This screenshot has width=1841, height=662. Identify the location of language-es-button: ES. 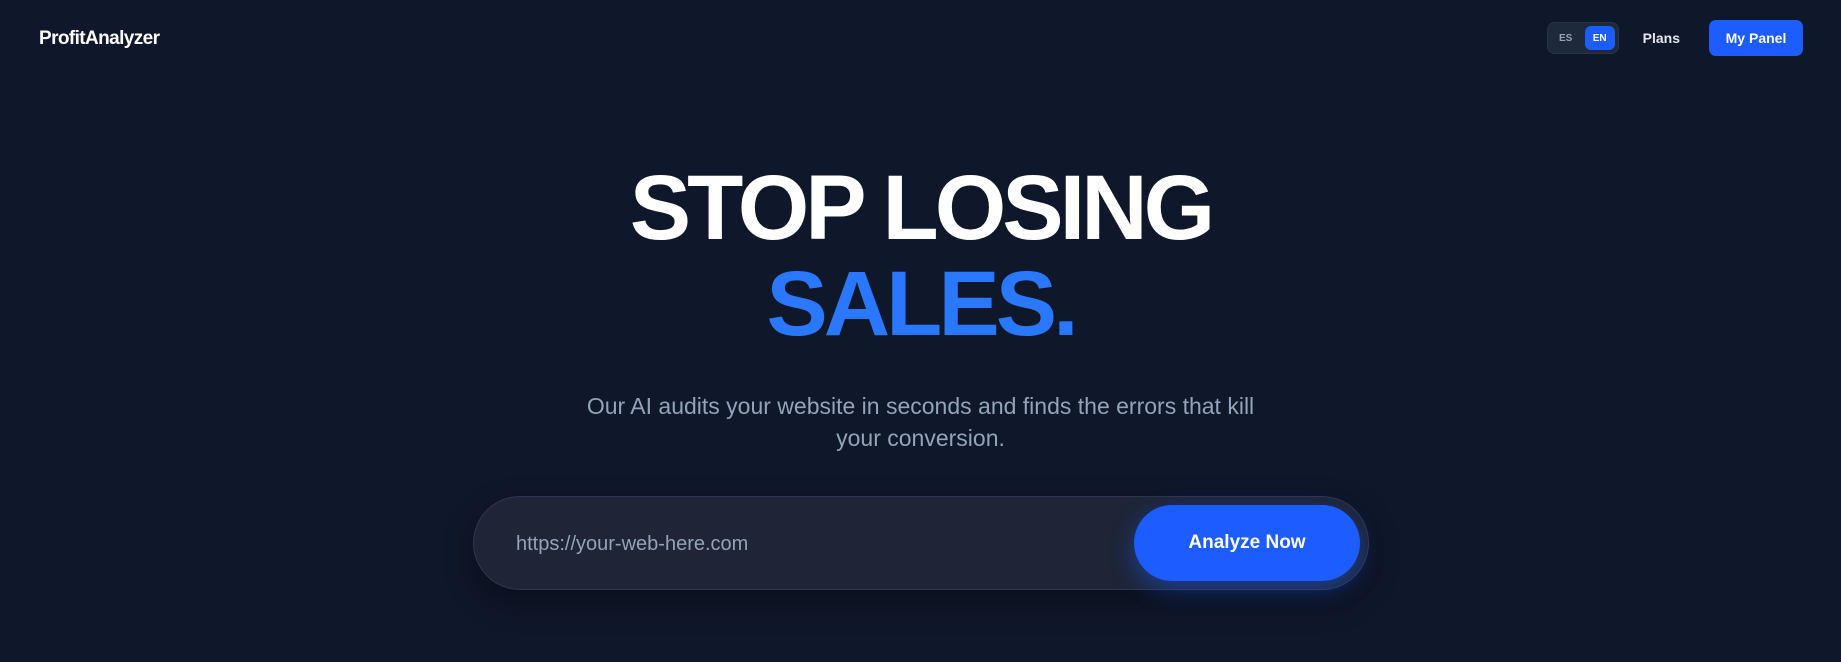
(1566, 38).